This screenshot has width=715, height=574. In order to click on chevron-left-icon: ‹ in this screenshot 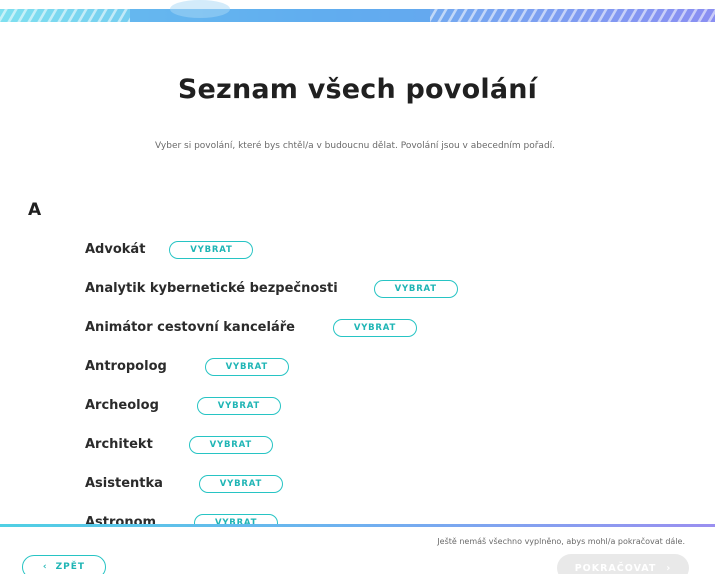, I will do `click(45, 567)`.